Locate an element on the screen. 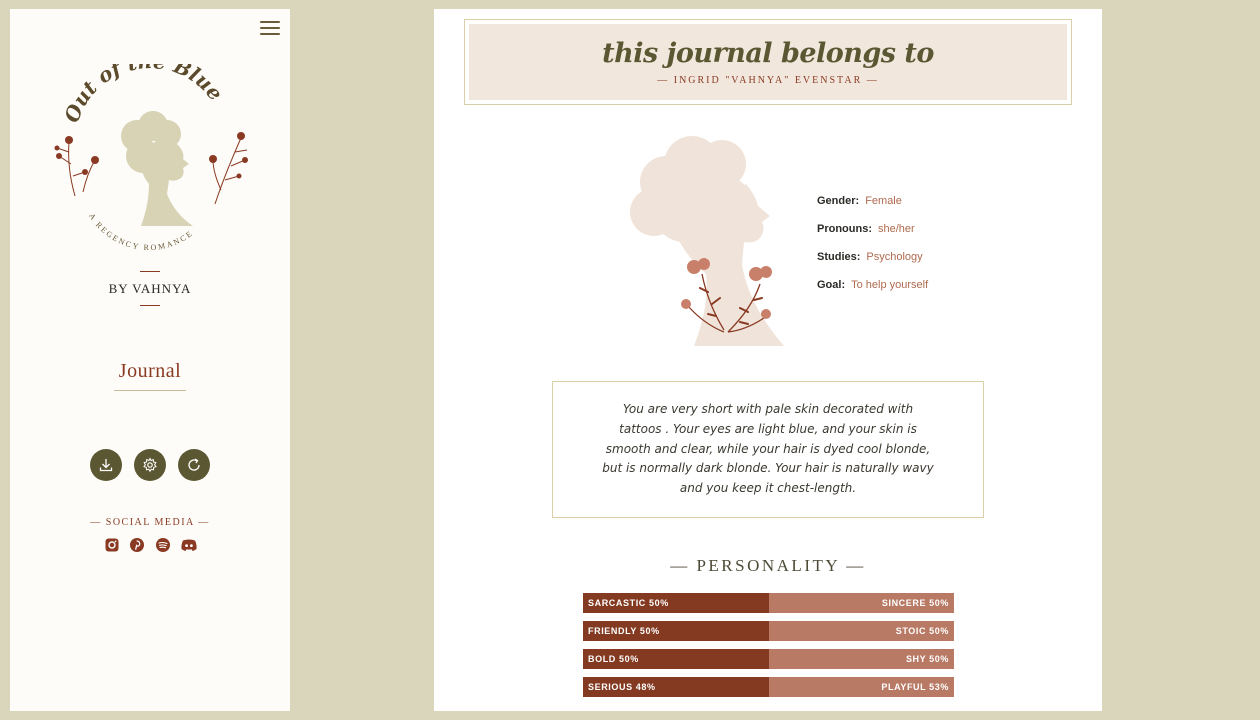 Image resolution: width=1260 pixels, height=720 pixels. discord-icon is located at coordinates (188, 545).